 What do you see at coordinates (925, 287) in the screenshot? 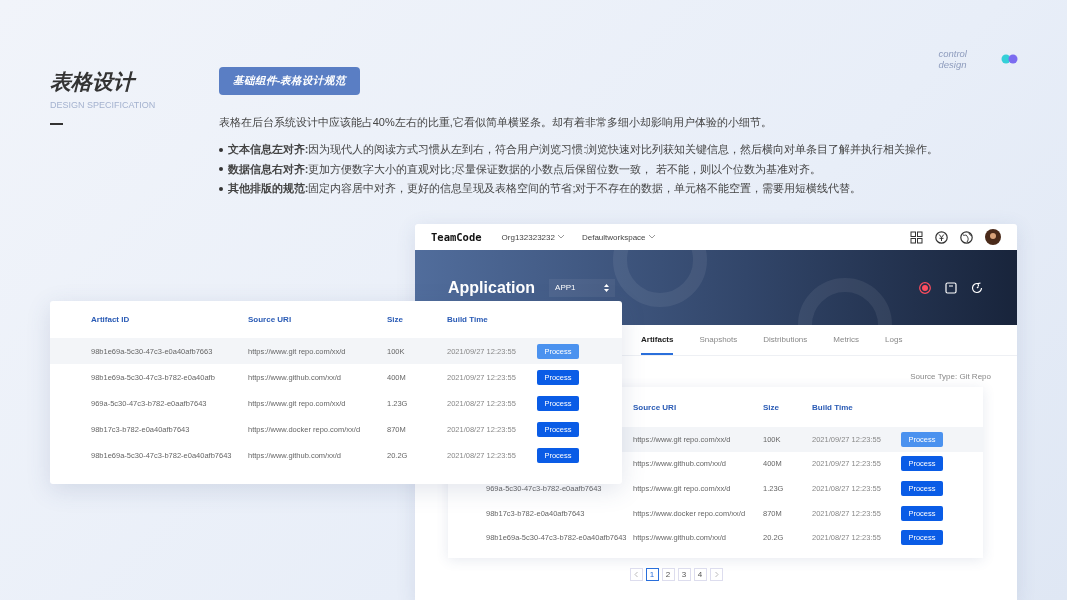
I see `record-icon` at bounding box center [925, 287].